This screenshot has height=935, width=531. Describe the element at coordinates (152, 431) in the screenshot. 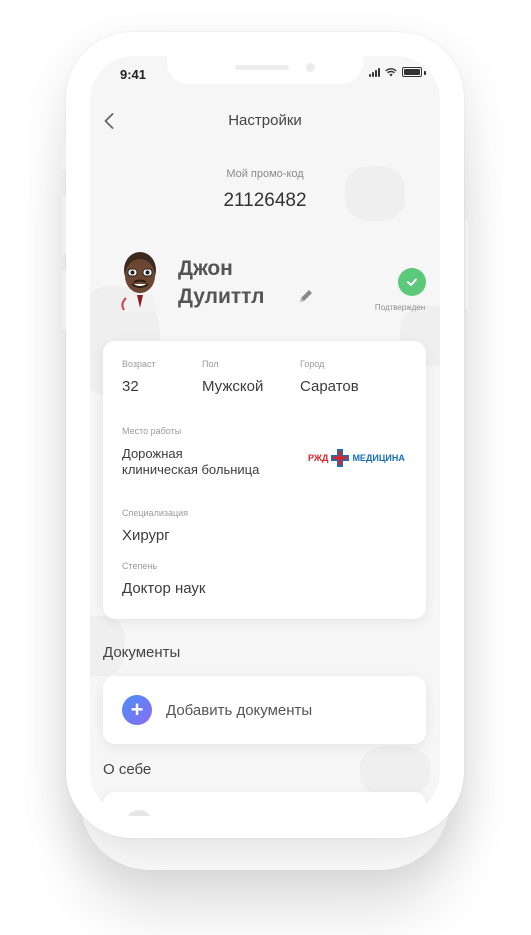

I see `workplace-label: Место работы` at that location.